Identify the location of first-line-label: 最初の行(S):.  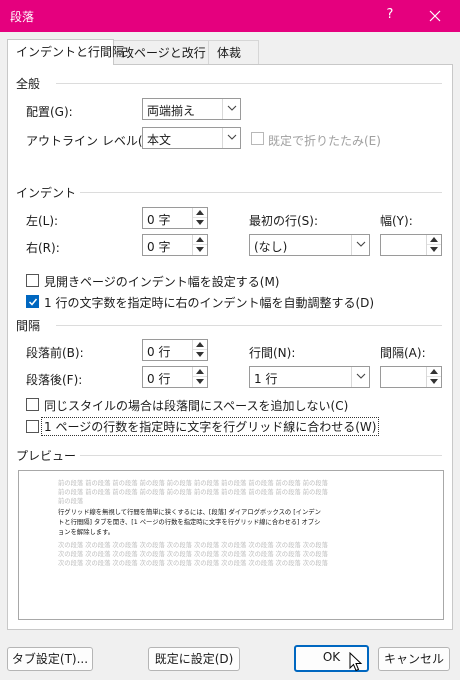
(284, 221).